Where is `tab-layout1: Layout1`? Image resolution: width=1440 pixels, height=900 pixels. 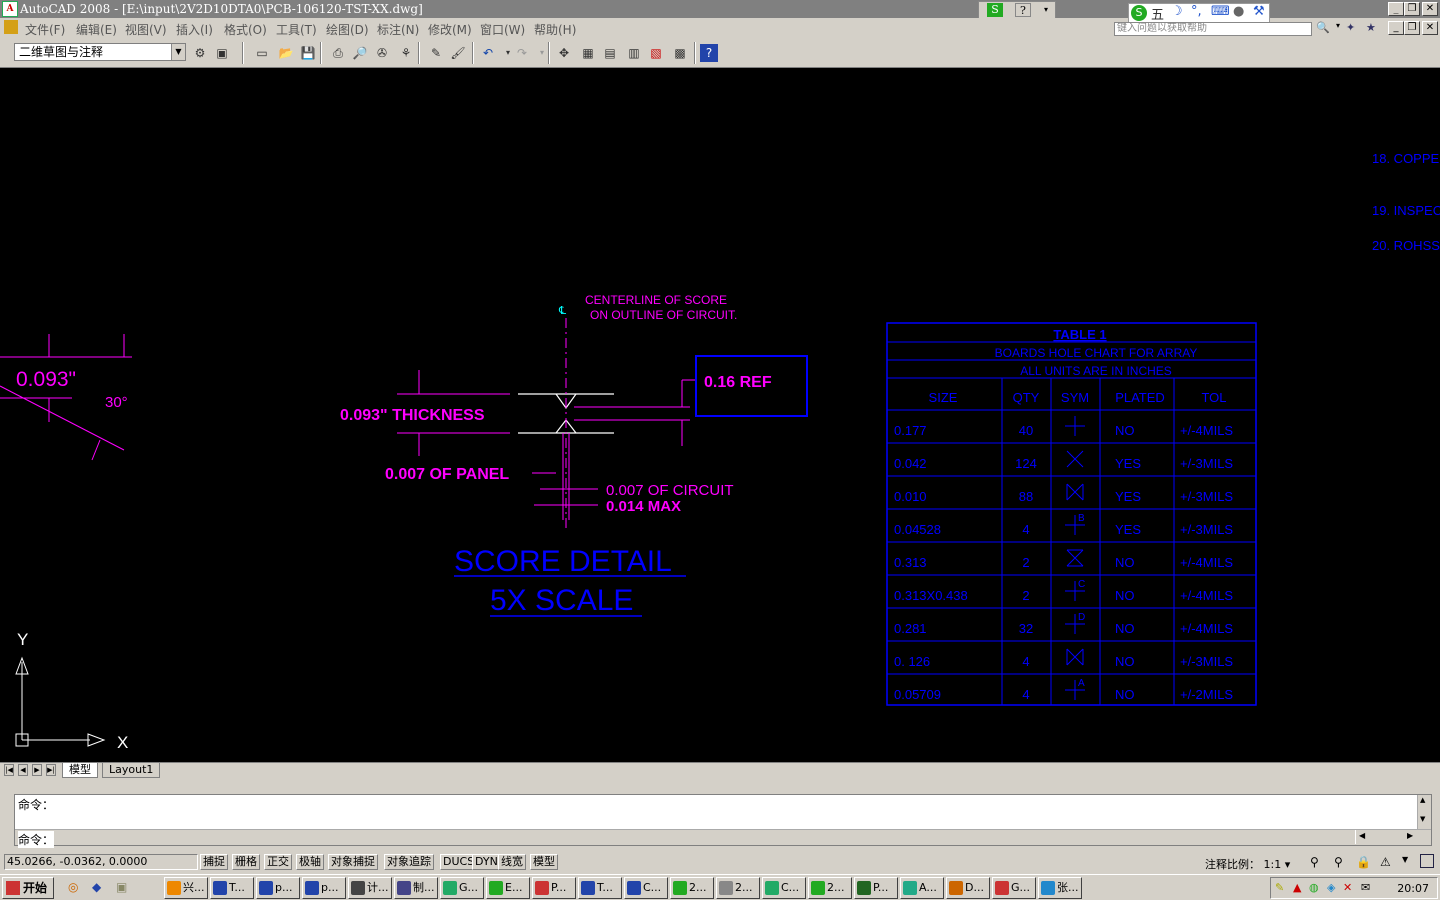
tab-layout1: Layout1 is located at coordinates (131, 770).